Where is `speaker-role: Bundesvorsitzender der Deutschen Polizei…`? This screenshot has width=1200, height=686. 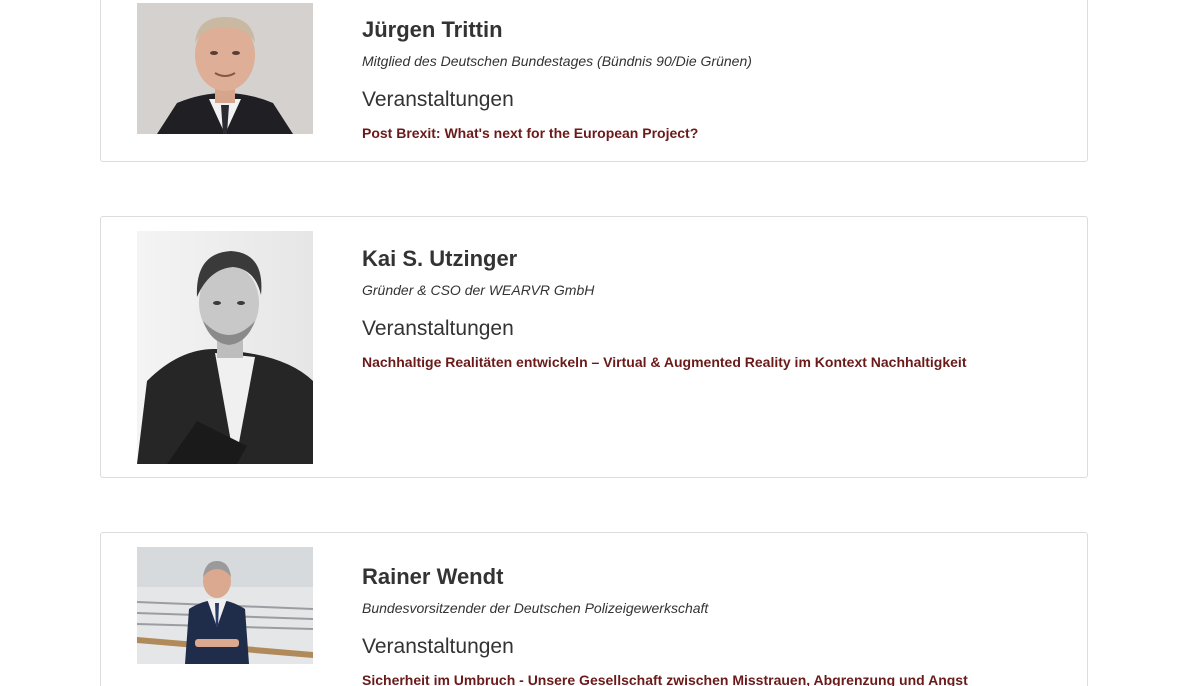
speaker-role: Bundesvorsitzender der Deutschen Polizei… is located at coordinates (535, 608).